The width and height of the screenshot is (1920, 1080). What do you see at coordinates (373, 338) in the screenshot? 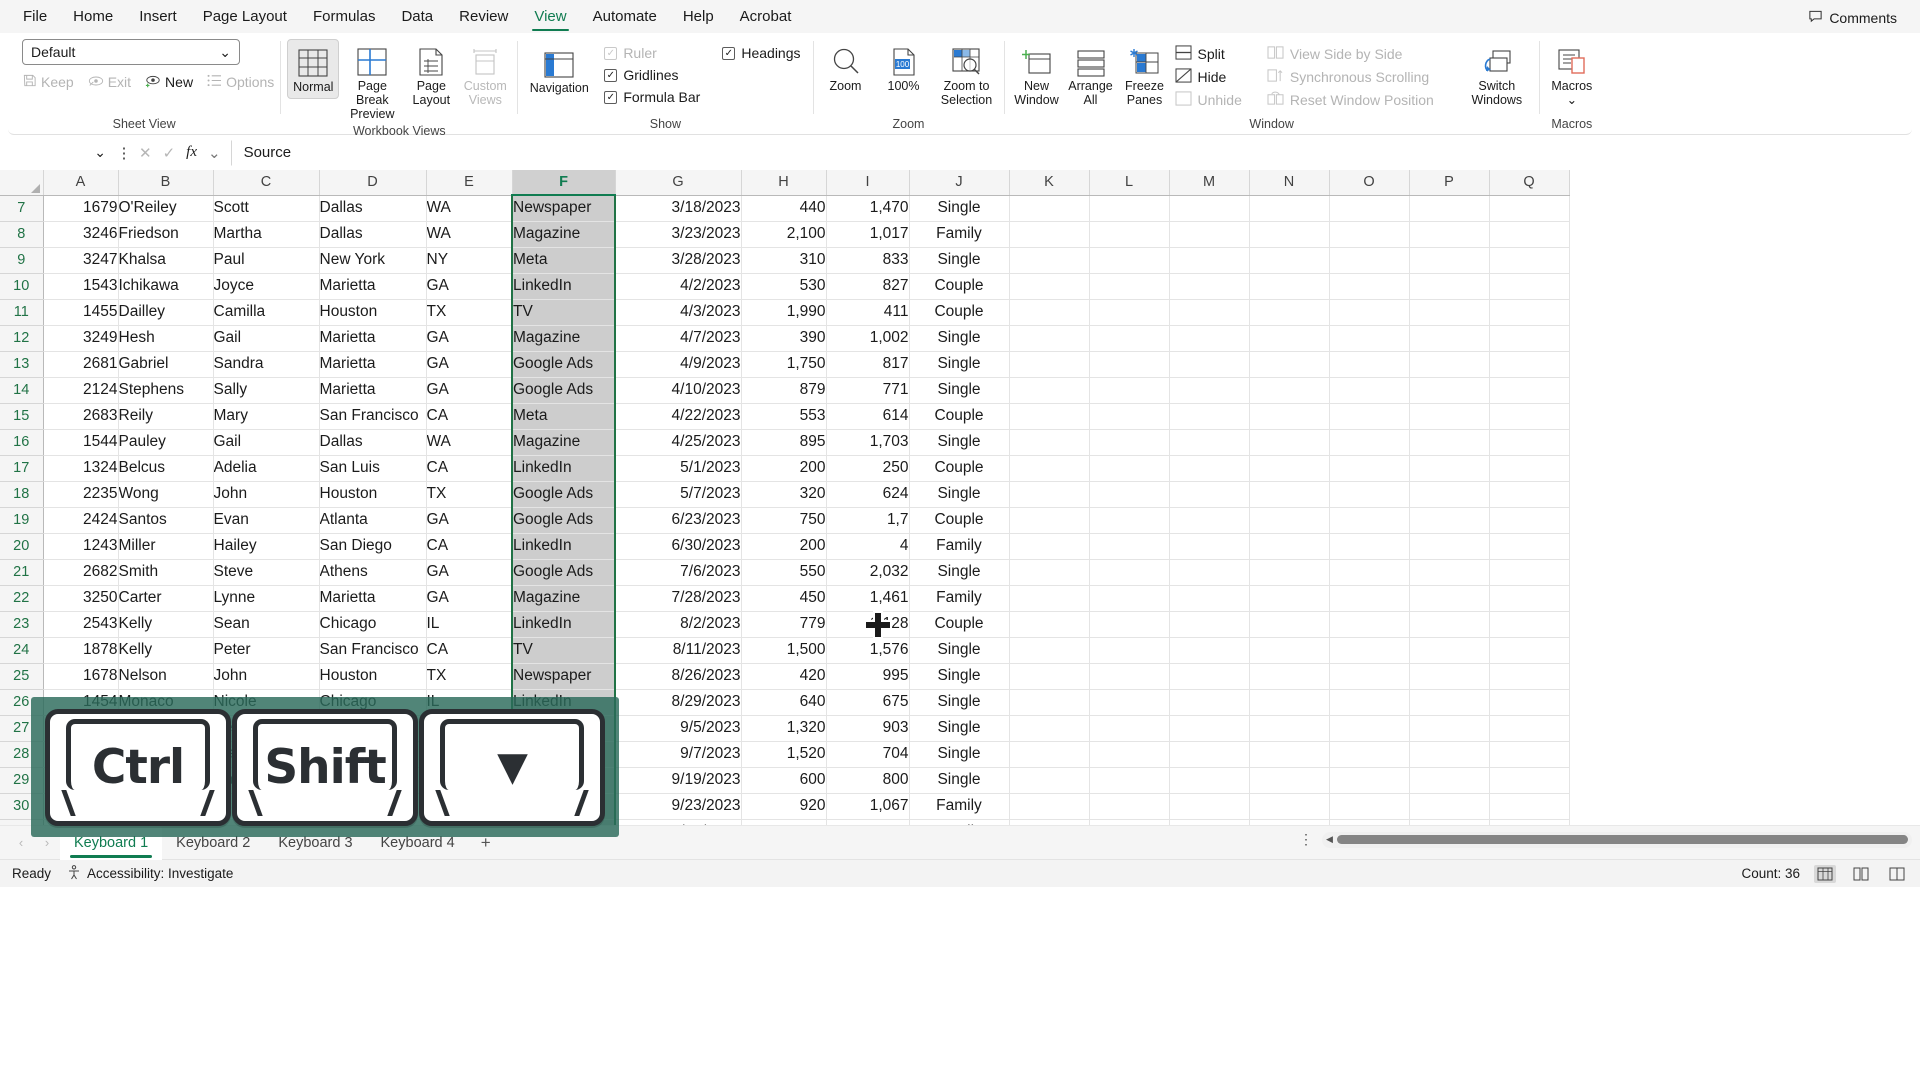
I see `cell-D12: Marietta` at bounding box center [373, 338].